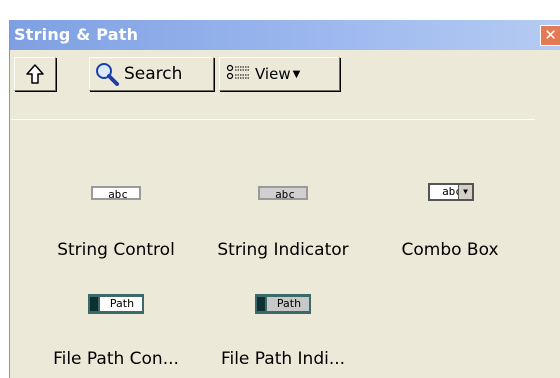  What do you see at coordinates (273, 74) in the screenshot?
I see `view-label: View` at bounding box center [273, 74].